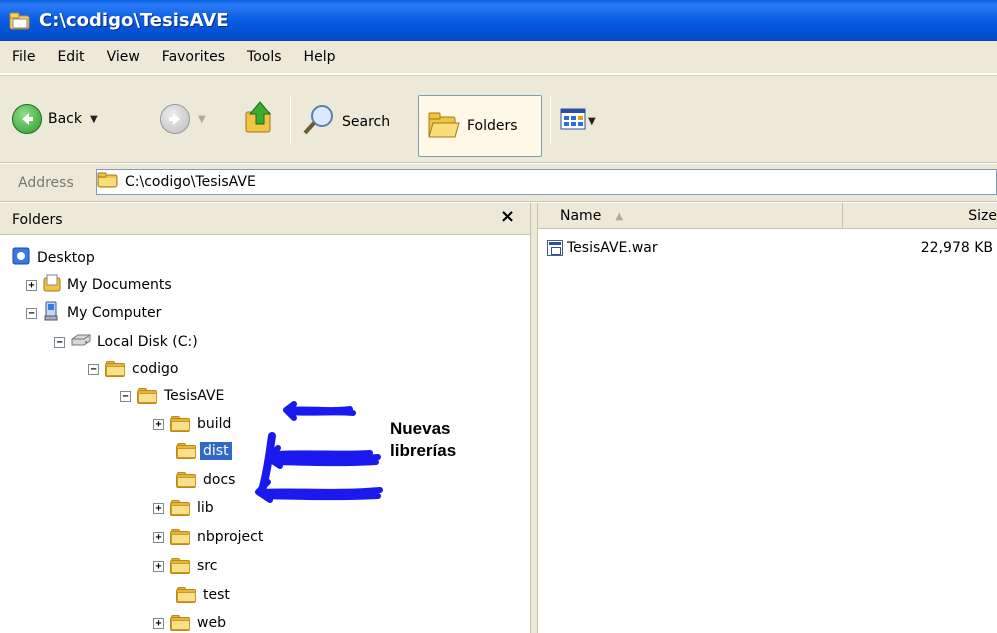 This screenshot has height=633, width=997. Describe the element at coordinates (423, 440) in the screenshot. I see `annotation-label: Nuevas librerías` at that location.